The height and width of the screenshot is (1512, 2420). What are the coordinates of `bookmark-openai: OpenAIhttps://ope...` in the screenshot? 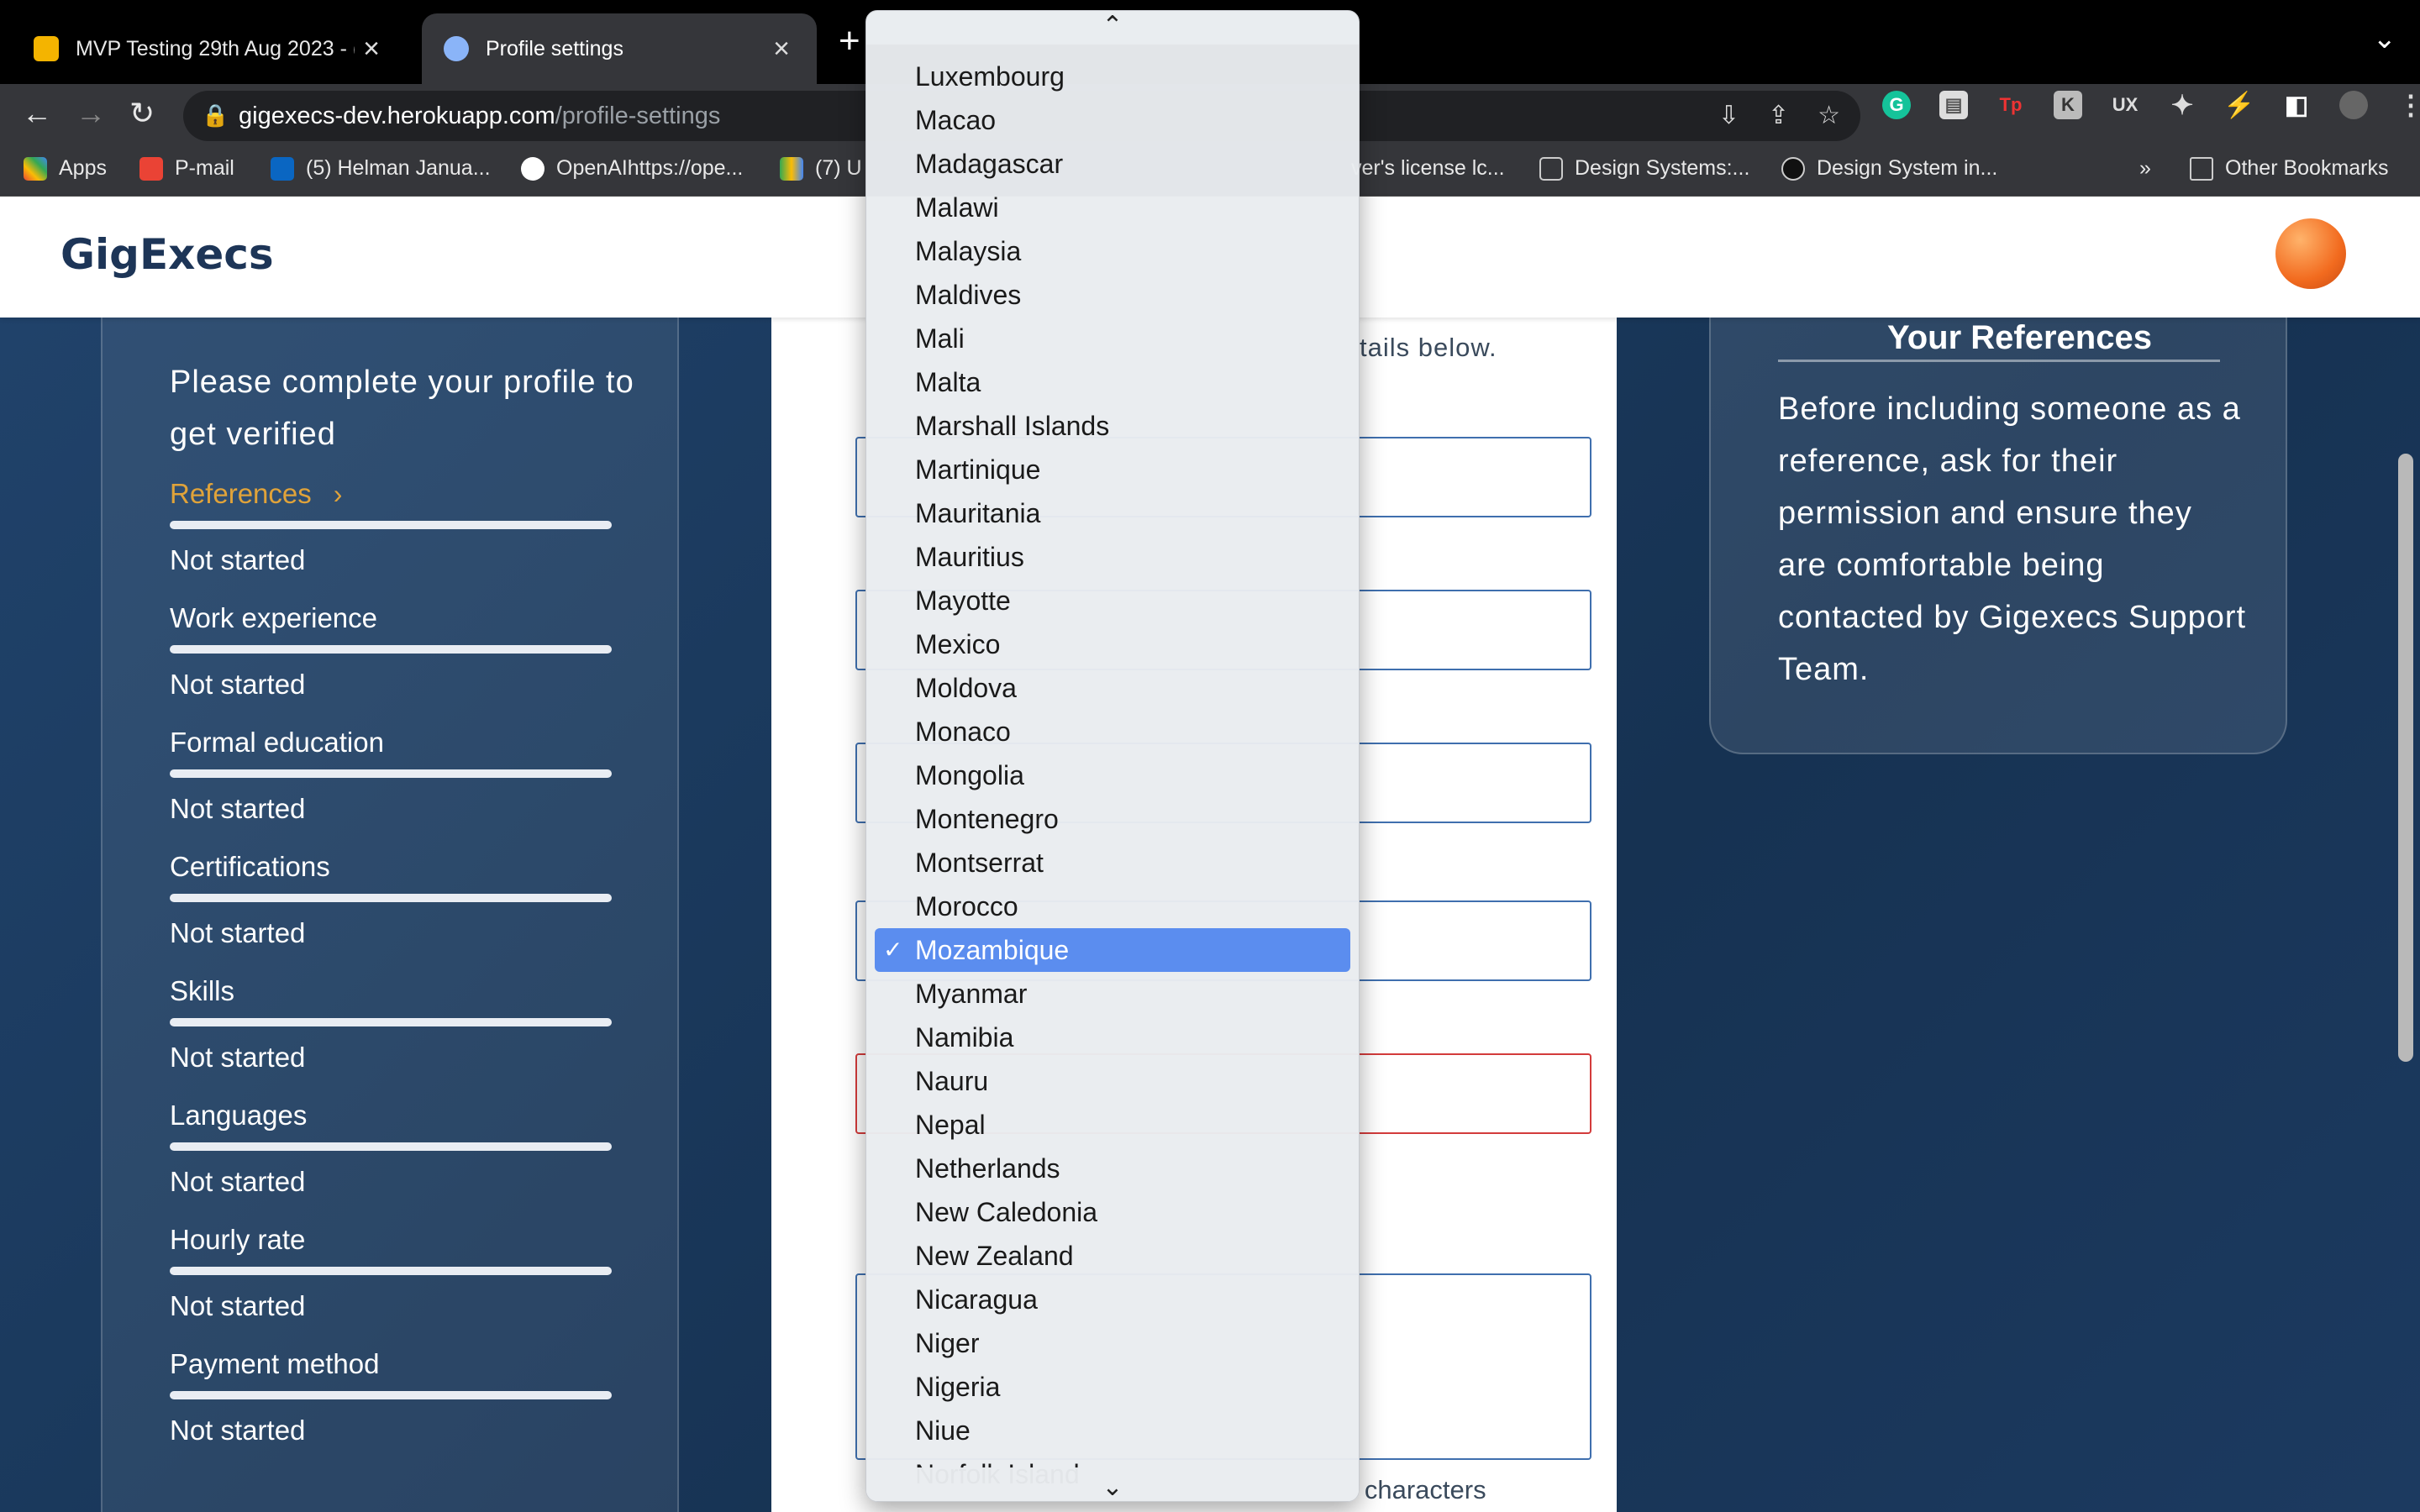 It's located at (632, 168).